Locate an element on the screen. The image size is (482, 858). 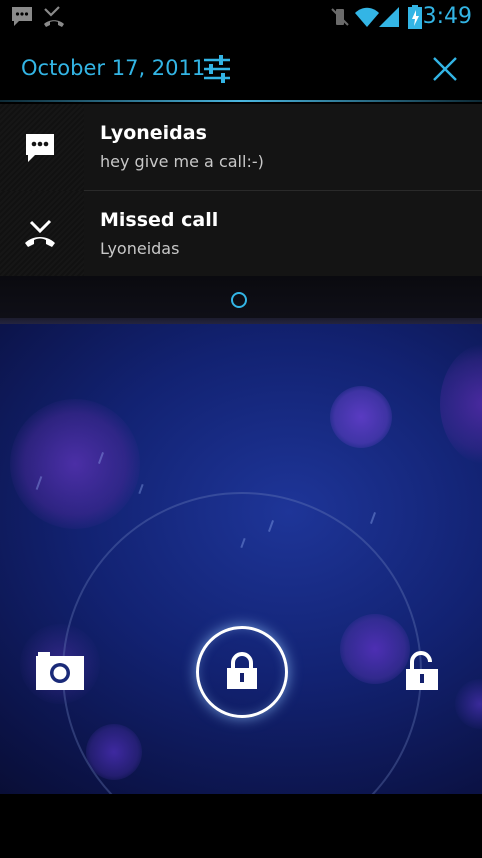
notification-text: Lyoneidas is located at coordinates (140, 248).